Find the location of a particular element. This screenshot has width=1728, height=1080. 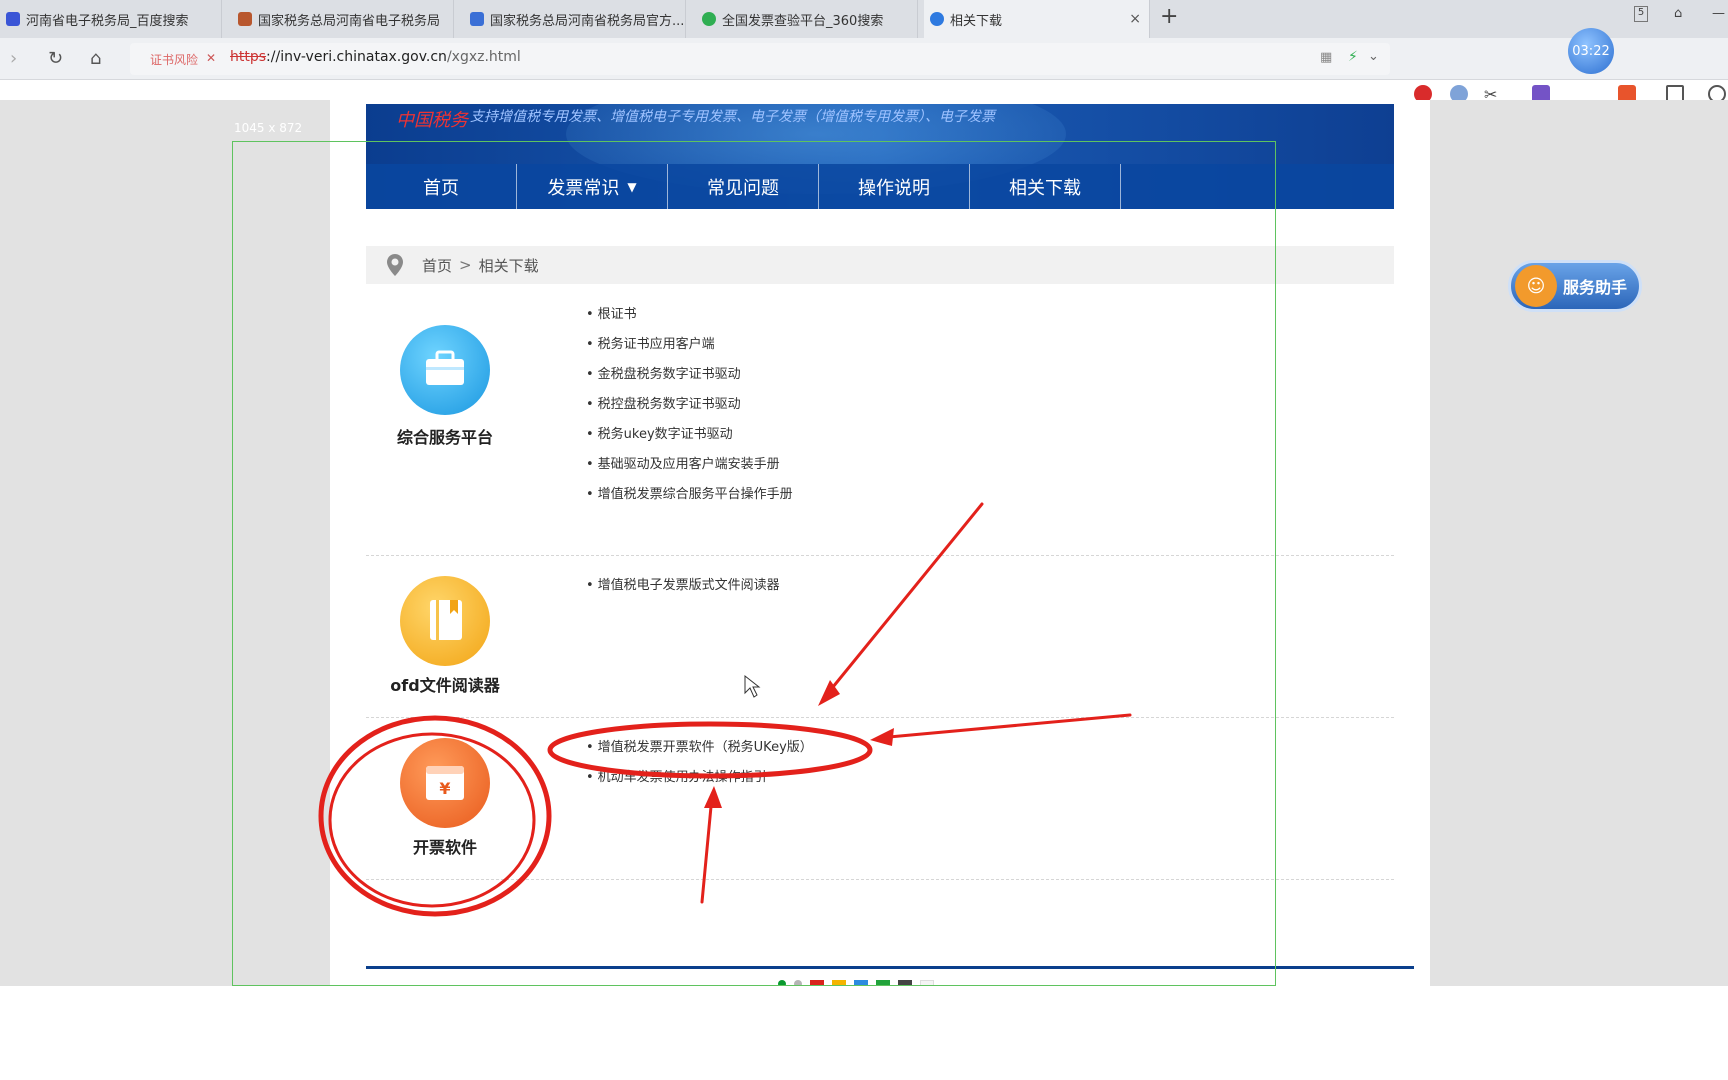

service-helper-button: ☺ 服务助手 is located at coordinates (1575, 286).